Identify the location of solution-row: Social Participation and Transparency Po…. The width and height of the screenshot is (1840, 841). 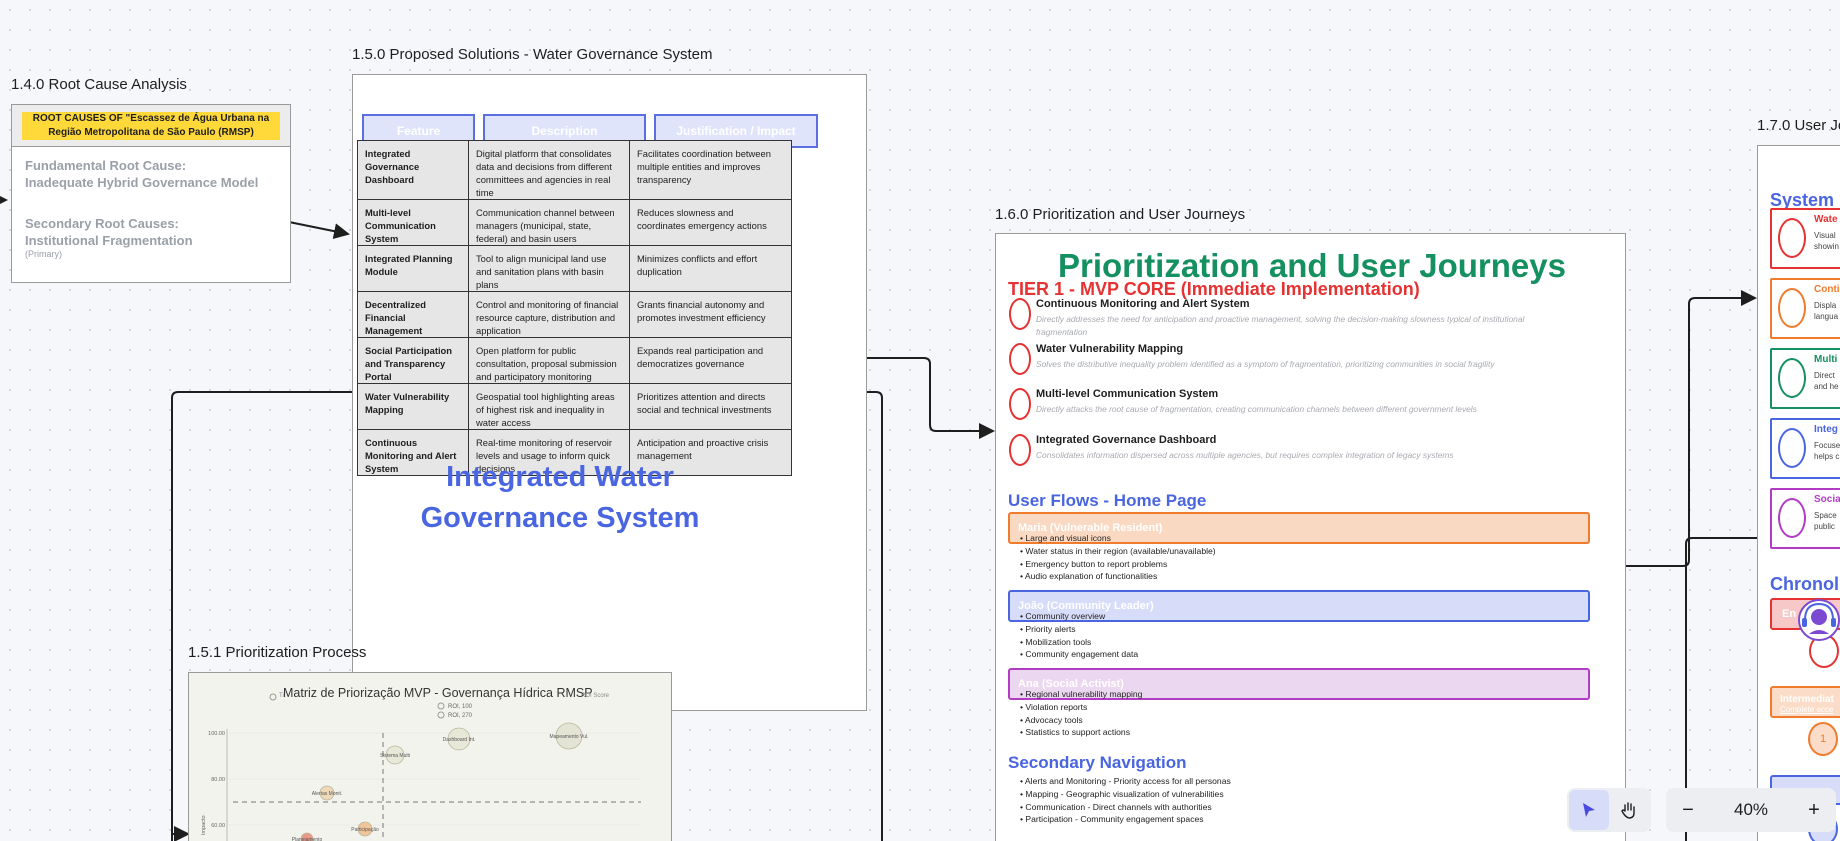
(574, 360).